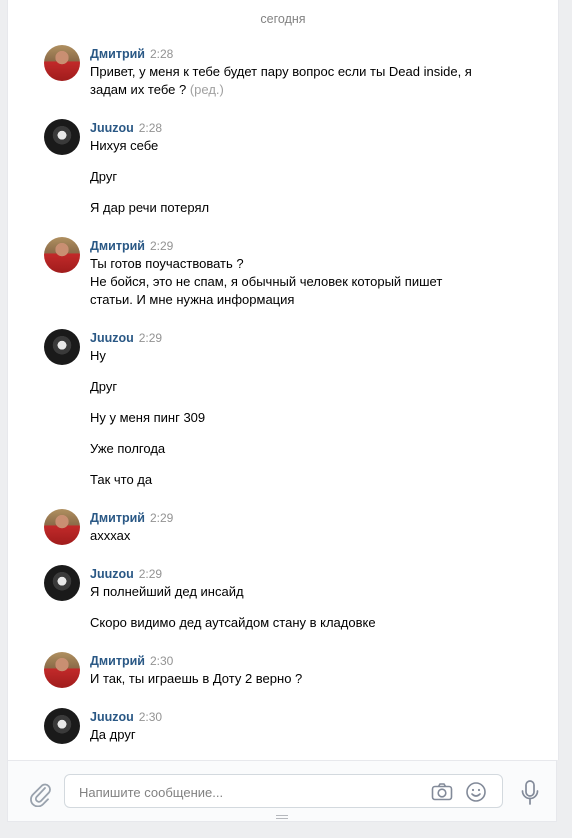  I want to click on message-text: Я полнейший дед инсайд, so click(167, 591).